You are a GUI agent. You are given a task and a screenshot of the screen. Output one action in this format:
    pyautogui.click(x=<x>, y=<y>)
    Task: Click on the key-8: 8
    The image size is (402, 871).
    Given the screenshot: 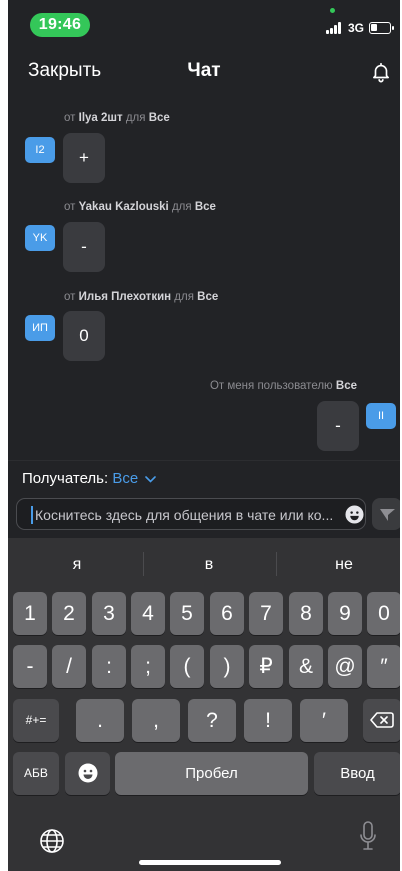 What is the action you would take?
    pyautogui.click(x=306, y=613)
    